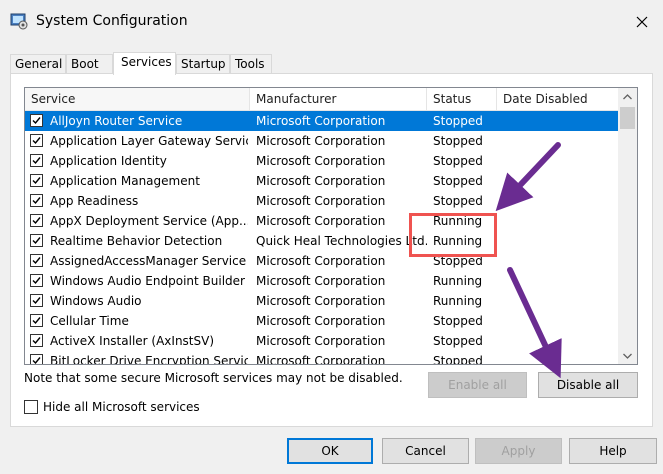  I want to click on cell-service: Application Layer Gateway Service, so click(149, 141).